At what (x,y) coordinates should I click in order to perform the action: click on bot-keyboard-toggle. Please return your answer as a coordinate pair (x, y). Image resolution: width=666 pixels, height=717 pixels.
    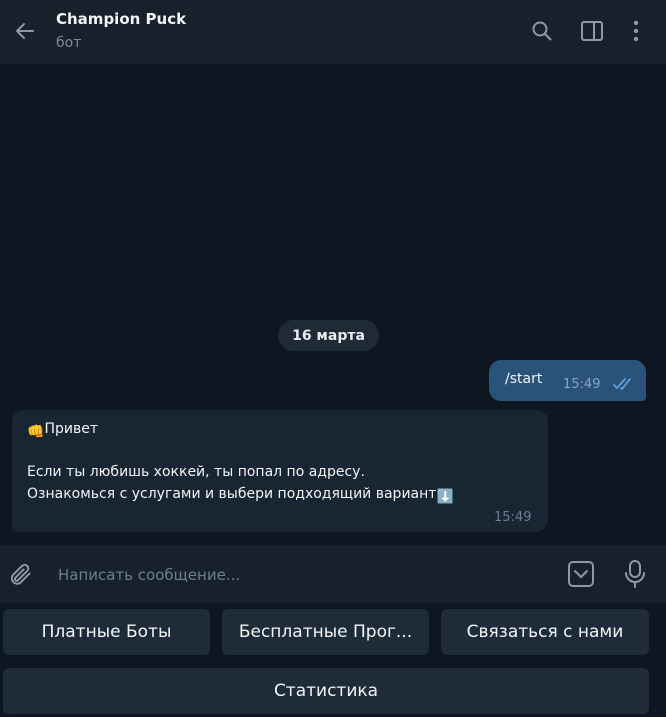
    Looking at the image, I should click on (581, 574).